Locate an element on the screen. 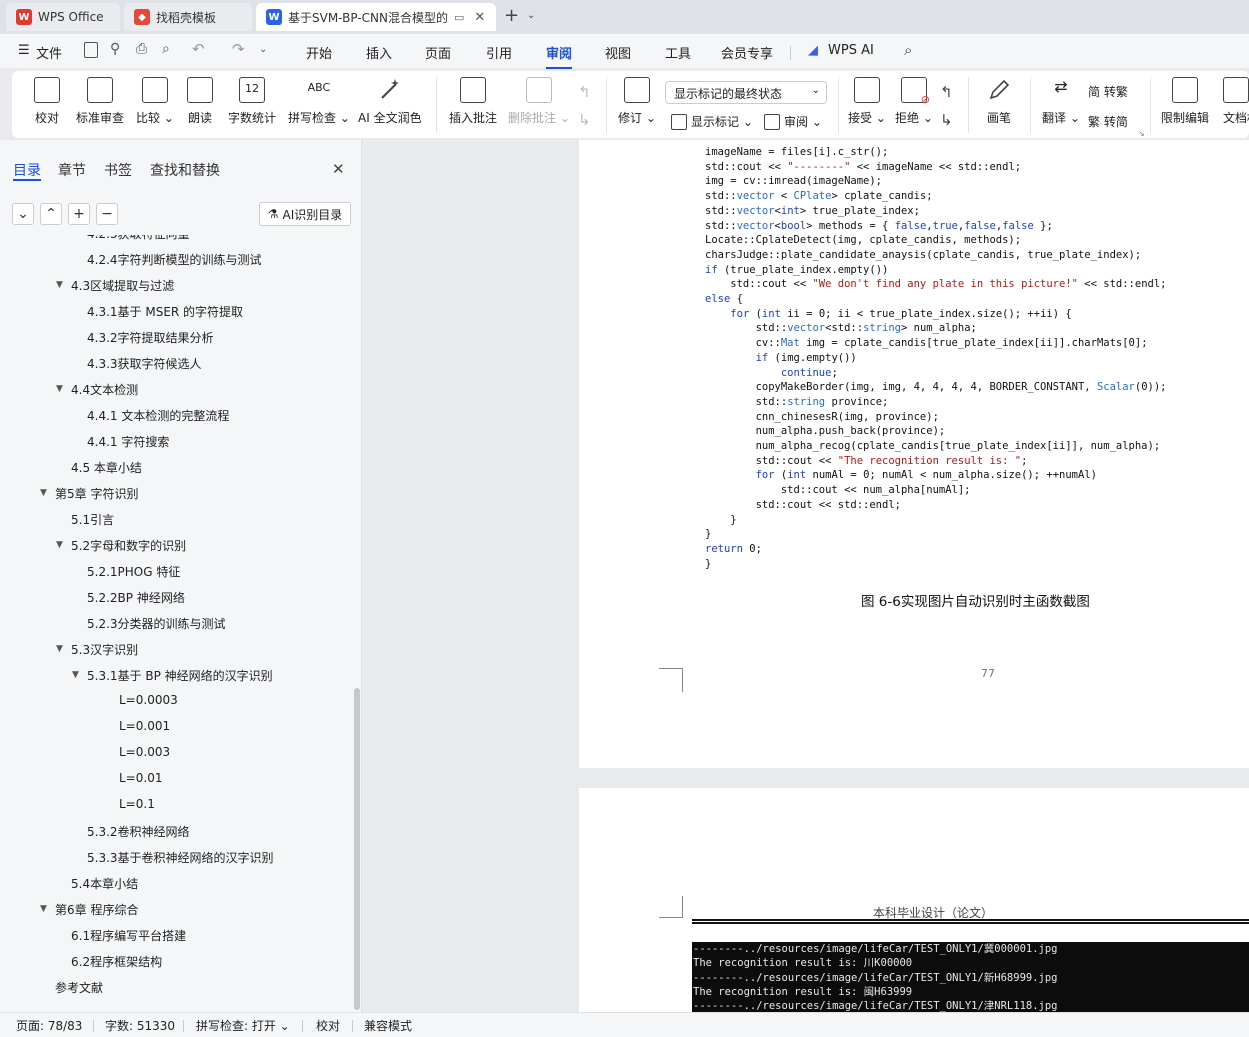 This screenshot has width=1249, height=1037. accept-button: 接受 ⌄ is located at coordinates (867, 101).